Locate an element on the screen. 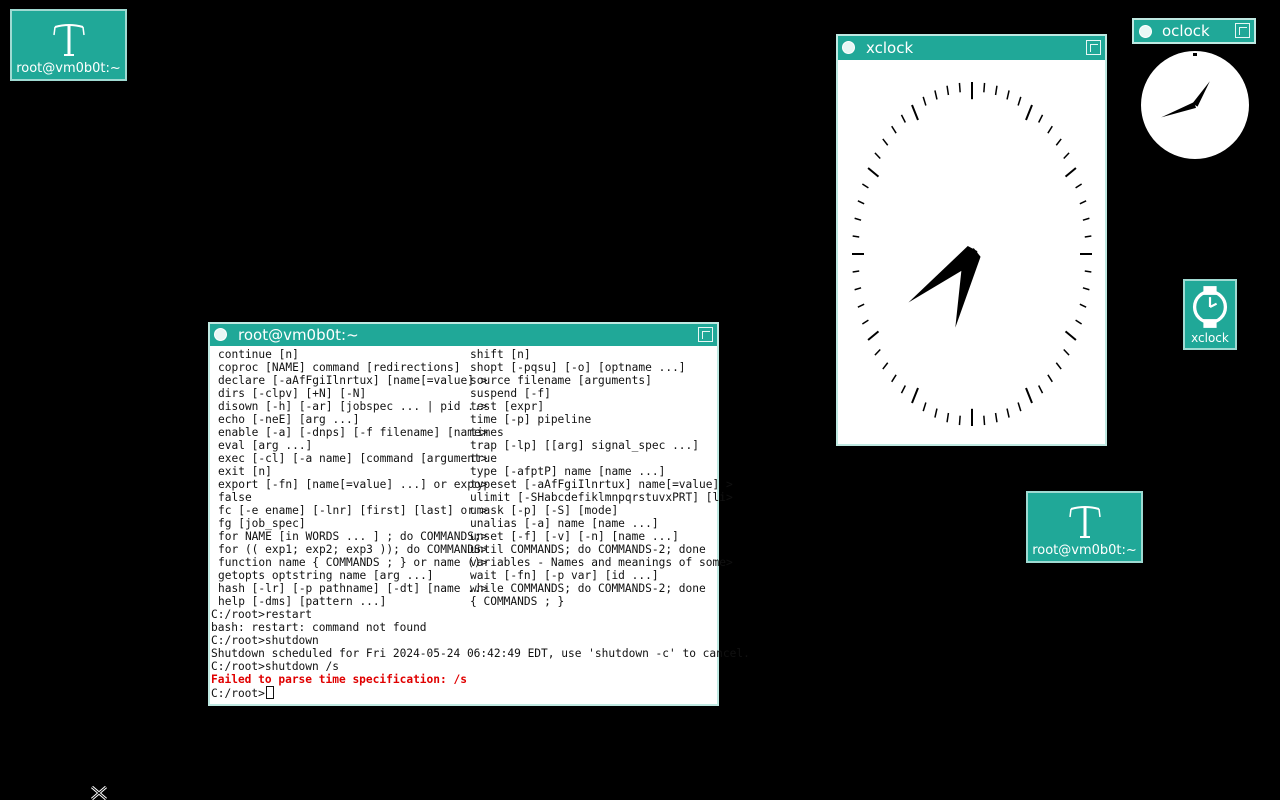 The image size is (1280, 800). help-entry: source filename [arguments] is located at coordinates (561, 380).